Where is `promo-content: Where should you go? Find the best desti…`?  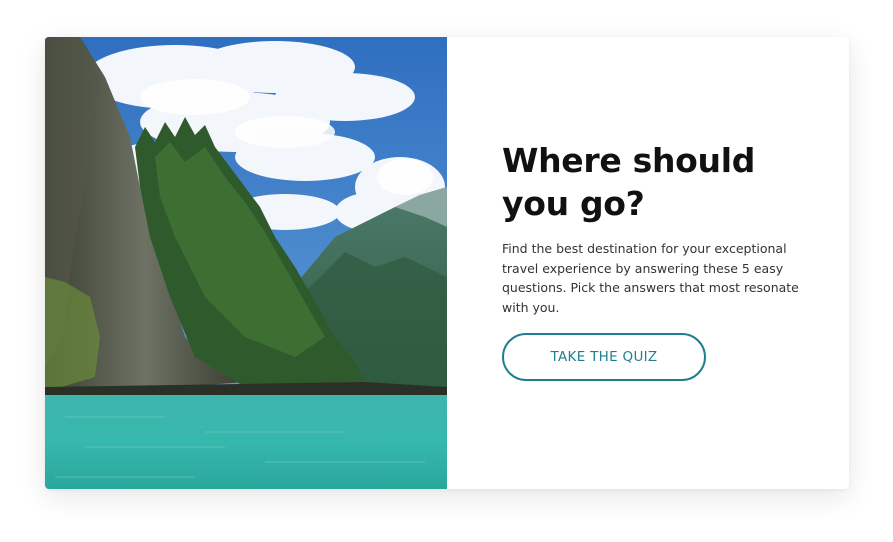 promo-content: Where should you go? Find the best desti… is located at coordinates (652, 260).